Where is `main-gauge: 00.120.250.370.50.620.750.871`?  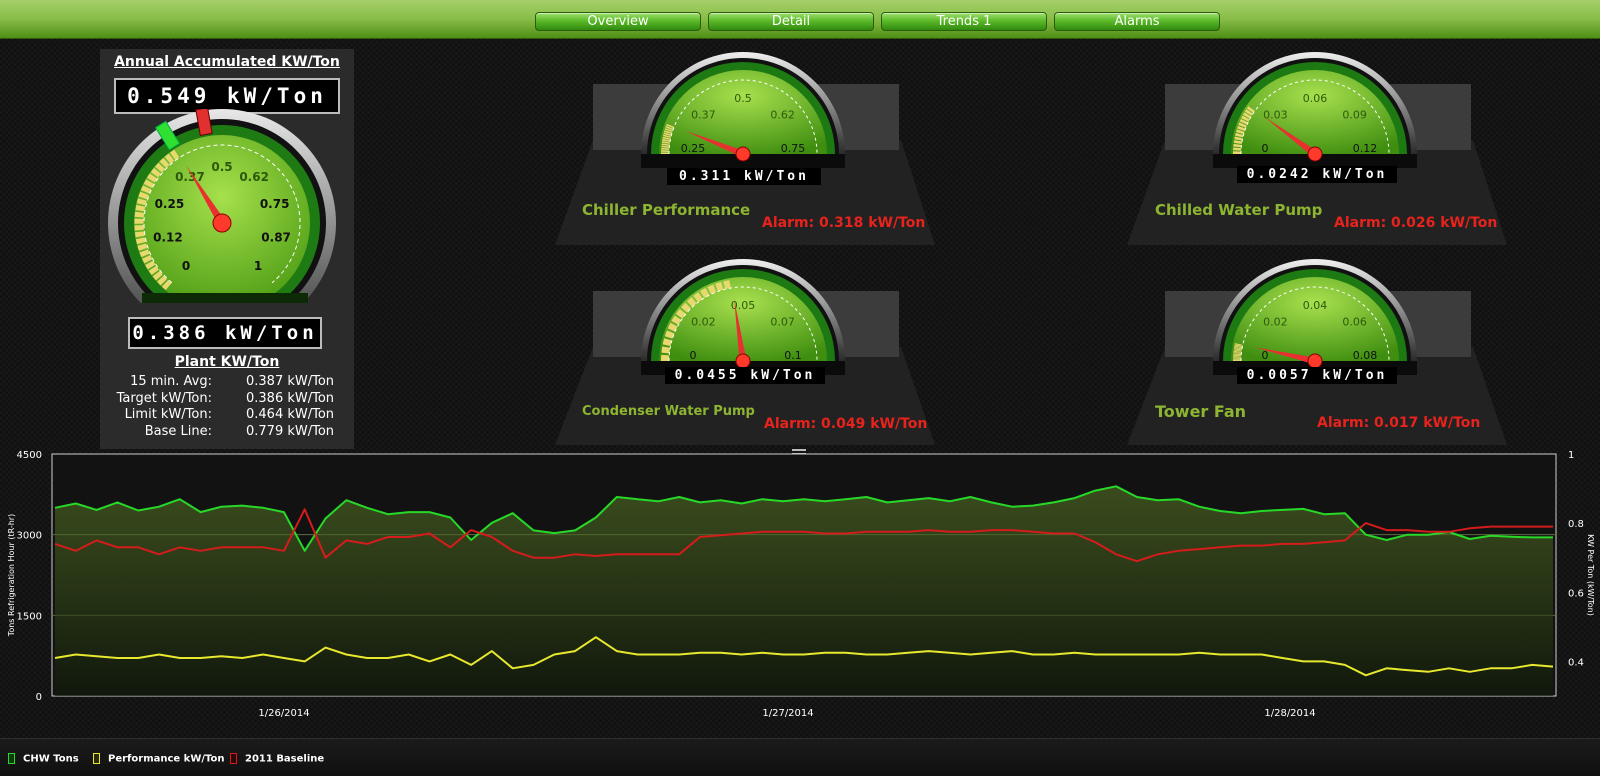 main-gauge: 00.120.250.370.50.620.750.871 is located at coordinates (227, 214).